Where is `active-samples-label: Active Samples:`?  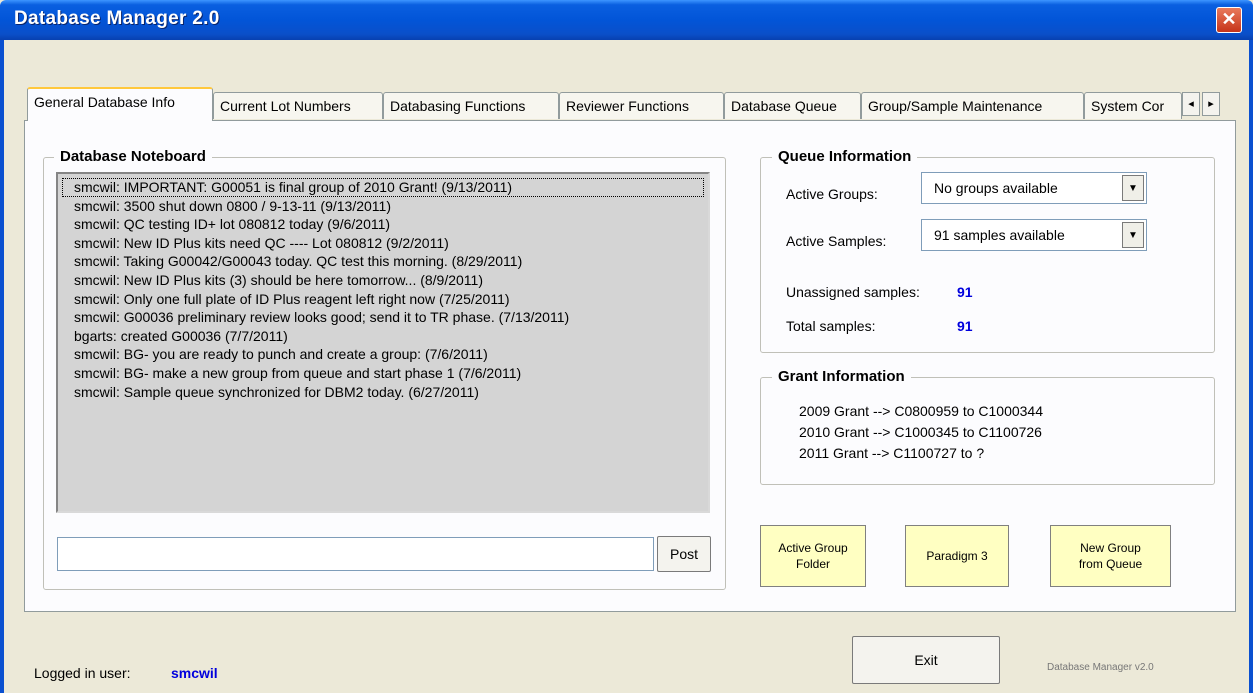
active-samples-label: Active Samples: is located at coordinates (836, 241).